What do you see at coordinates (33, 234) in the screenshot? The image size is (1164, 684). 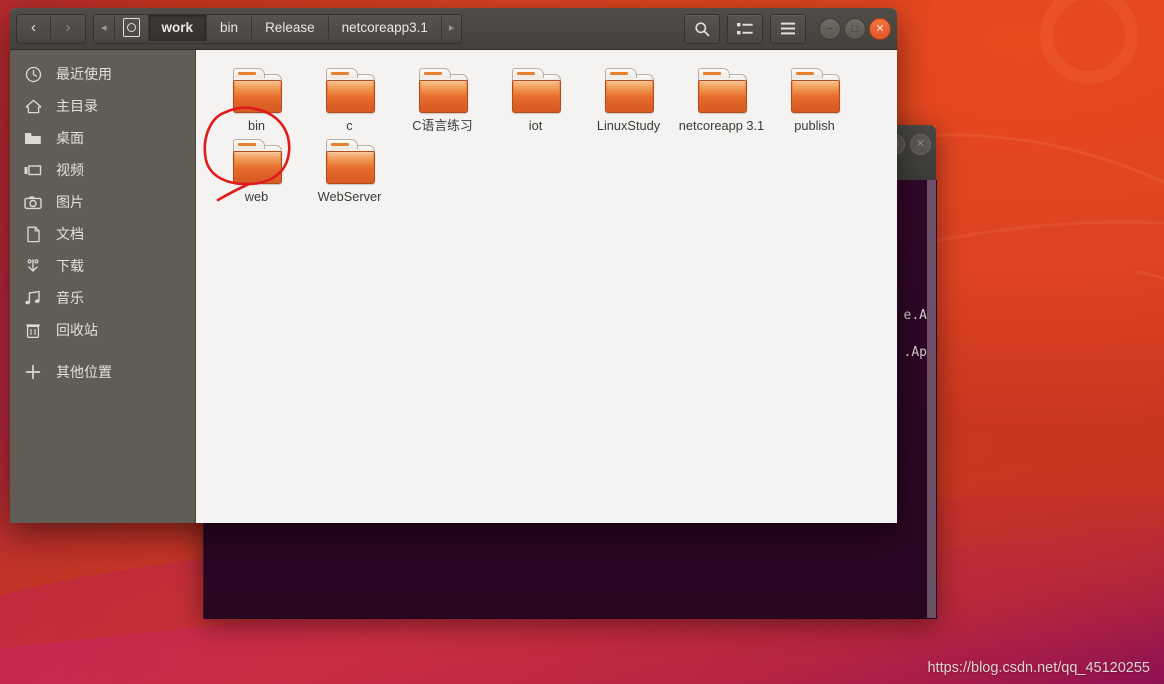 I see `document-icon` at bounding box center [33, 234].